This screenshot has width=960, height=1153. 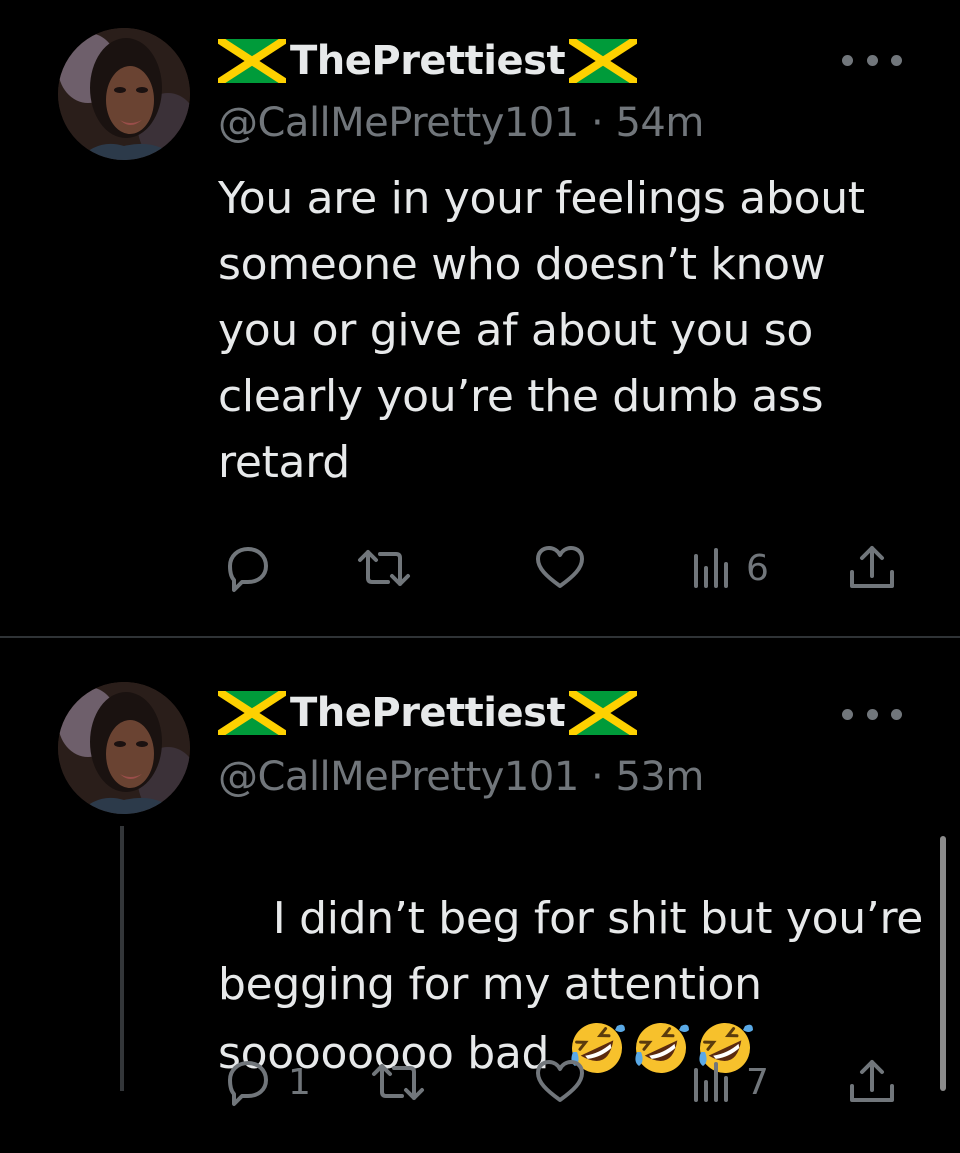 What do you see at coordinates (480, 637) in the screenshot?
I see `divider` at bounding box center [480, 637].